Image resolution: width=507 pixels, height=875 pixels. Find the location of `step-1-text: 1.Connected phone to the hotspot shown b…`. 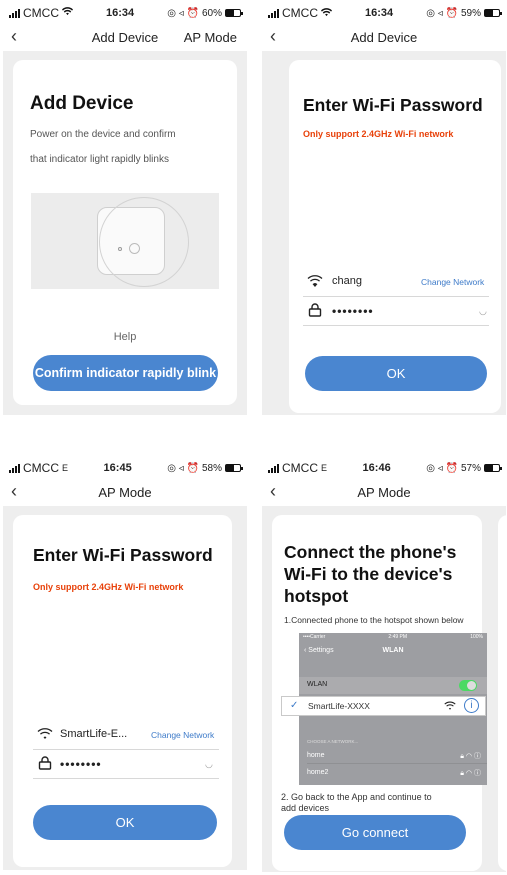

step-1-text: 1.Connected phone to the hotspot shown b… is located at coordinates (374, 620).